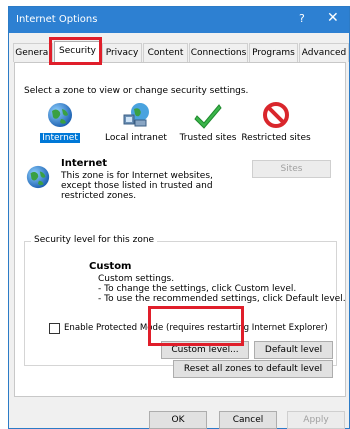 The height and width of the screenshot is (429, 350). I want to click on default-level-button: Default level, so click(293, 350).